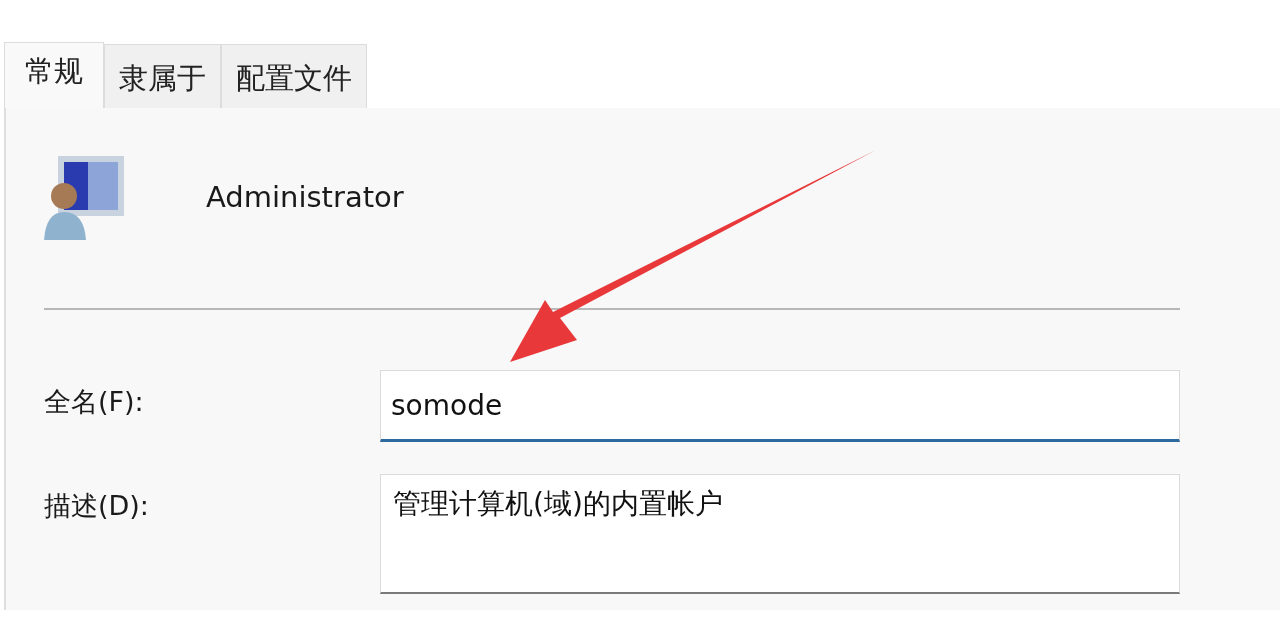 The height and width of the screenshot is (639, 1280). I want to click on description-field: 管理计算机(域)的内置帐户, so click(780, 534).